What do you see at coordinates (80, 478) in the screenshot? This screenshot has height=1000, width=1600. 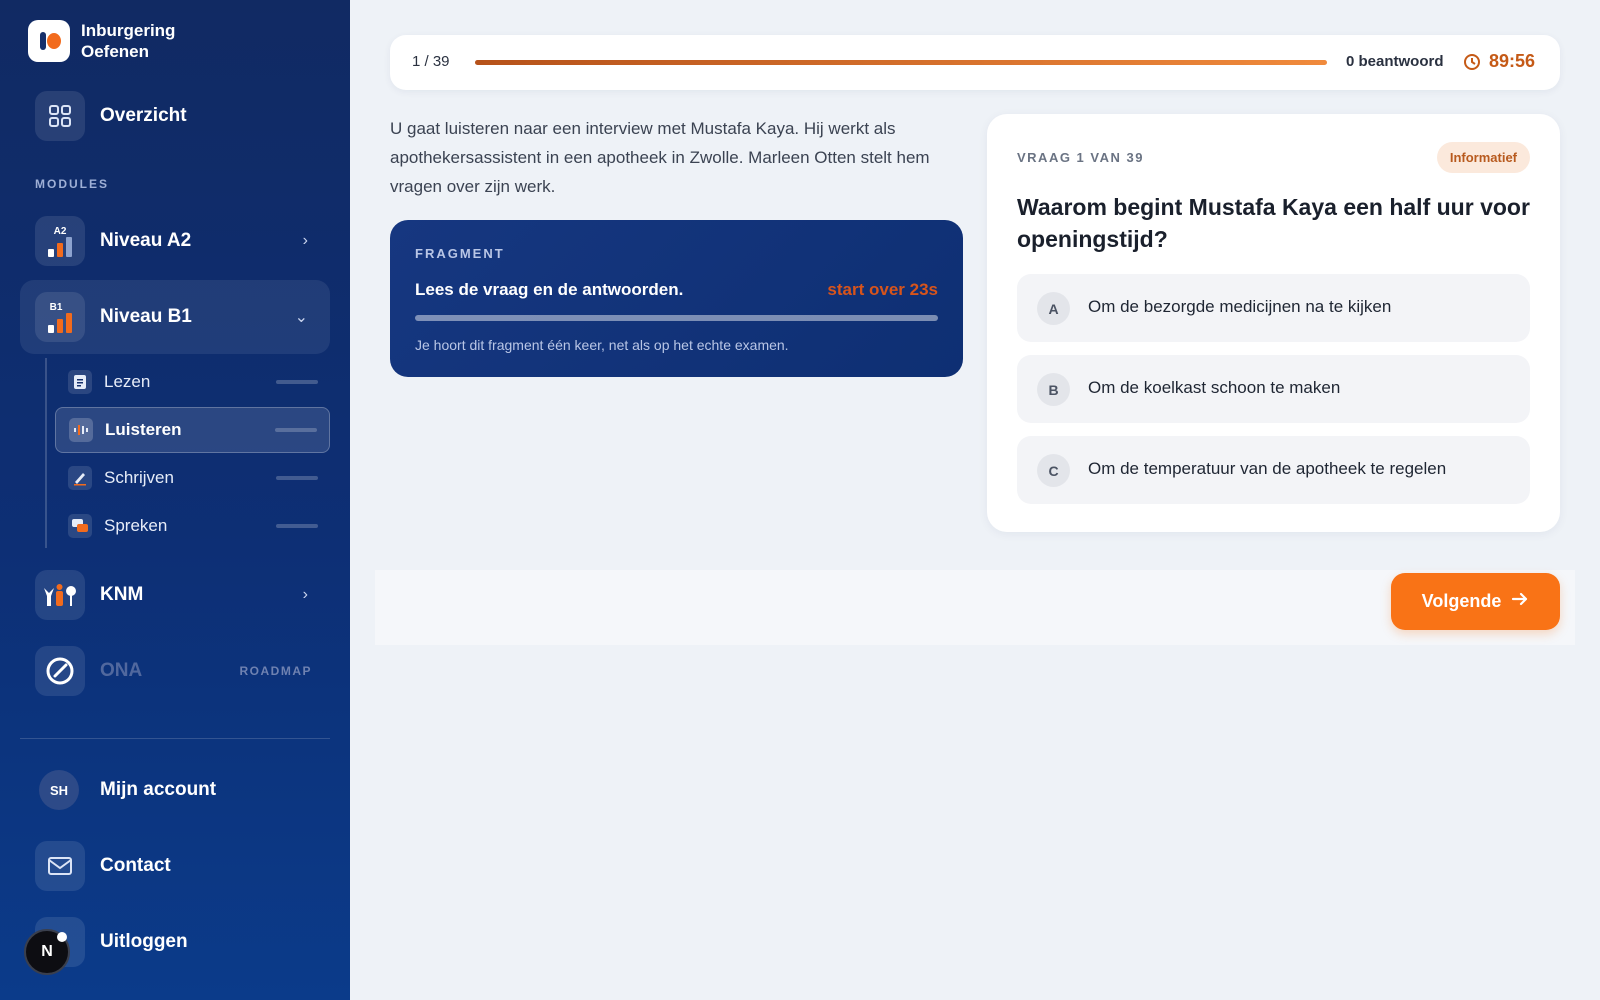 I see `pencil-icon` at bounding box center [80, 478].